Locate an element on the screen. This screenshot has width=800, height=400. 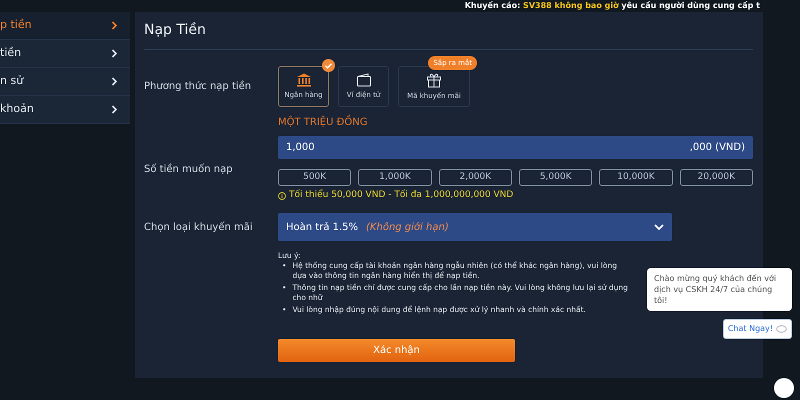
amount-preset-button: 2,000K is located at coordinates (475, 177).